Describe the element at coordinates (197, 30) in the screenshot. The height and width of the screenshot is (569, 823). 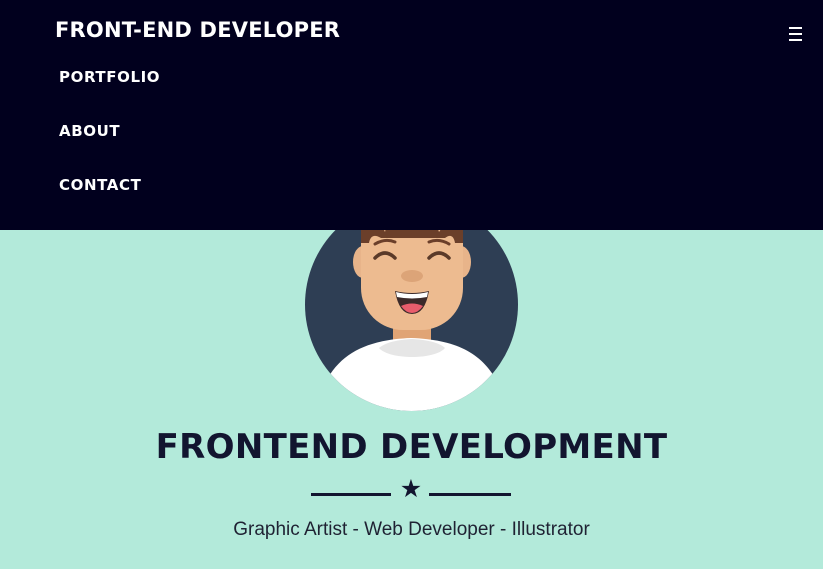
I see `brand-link: FRONT-END DEVELOPER` at that location.